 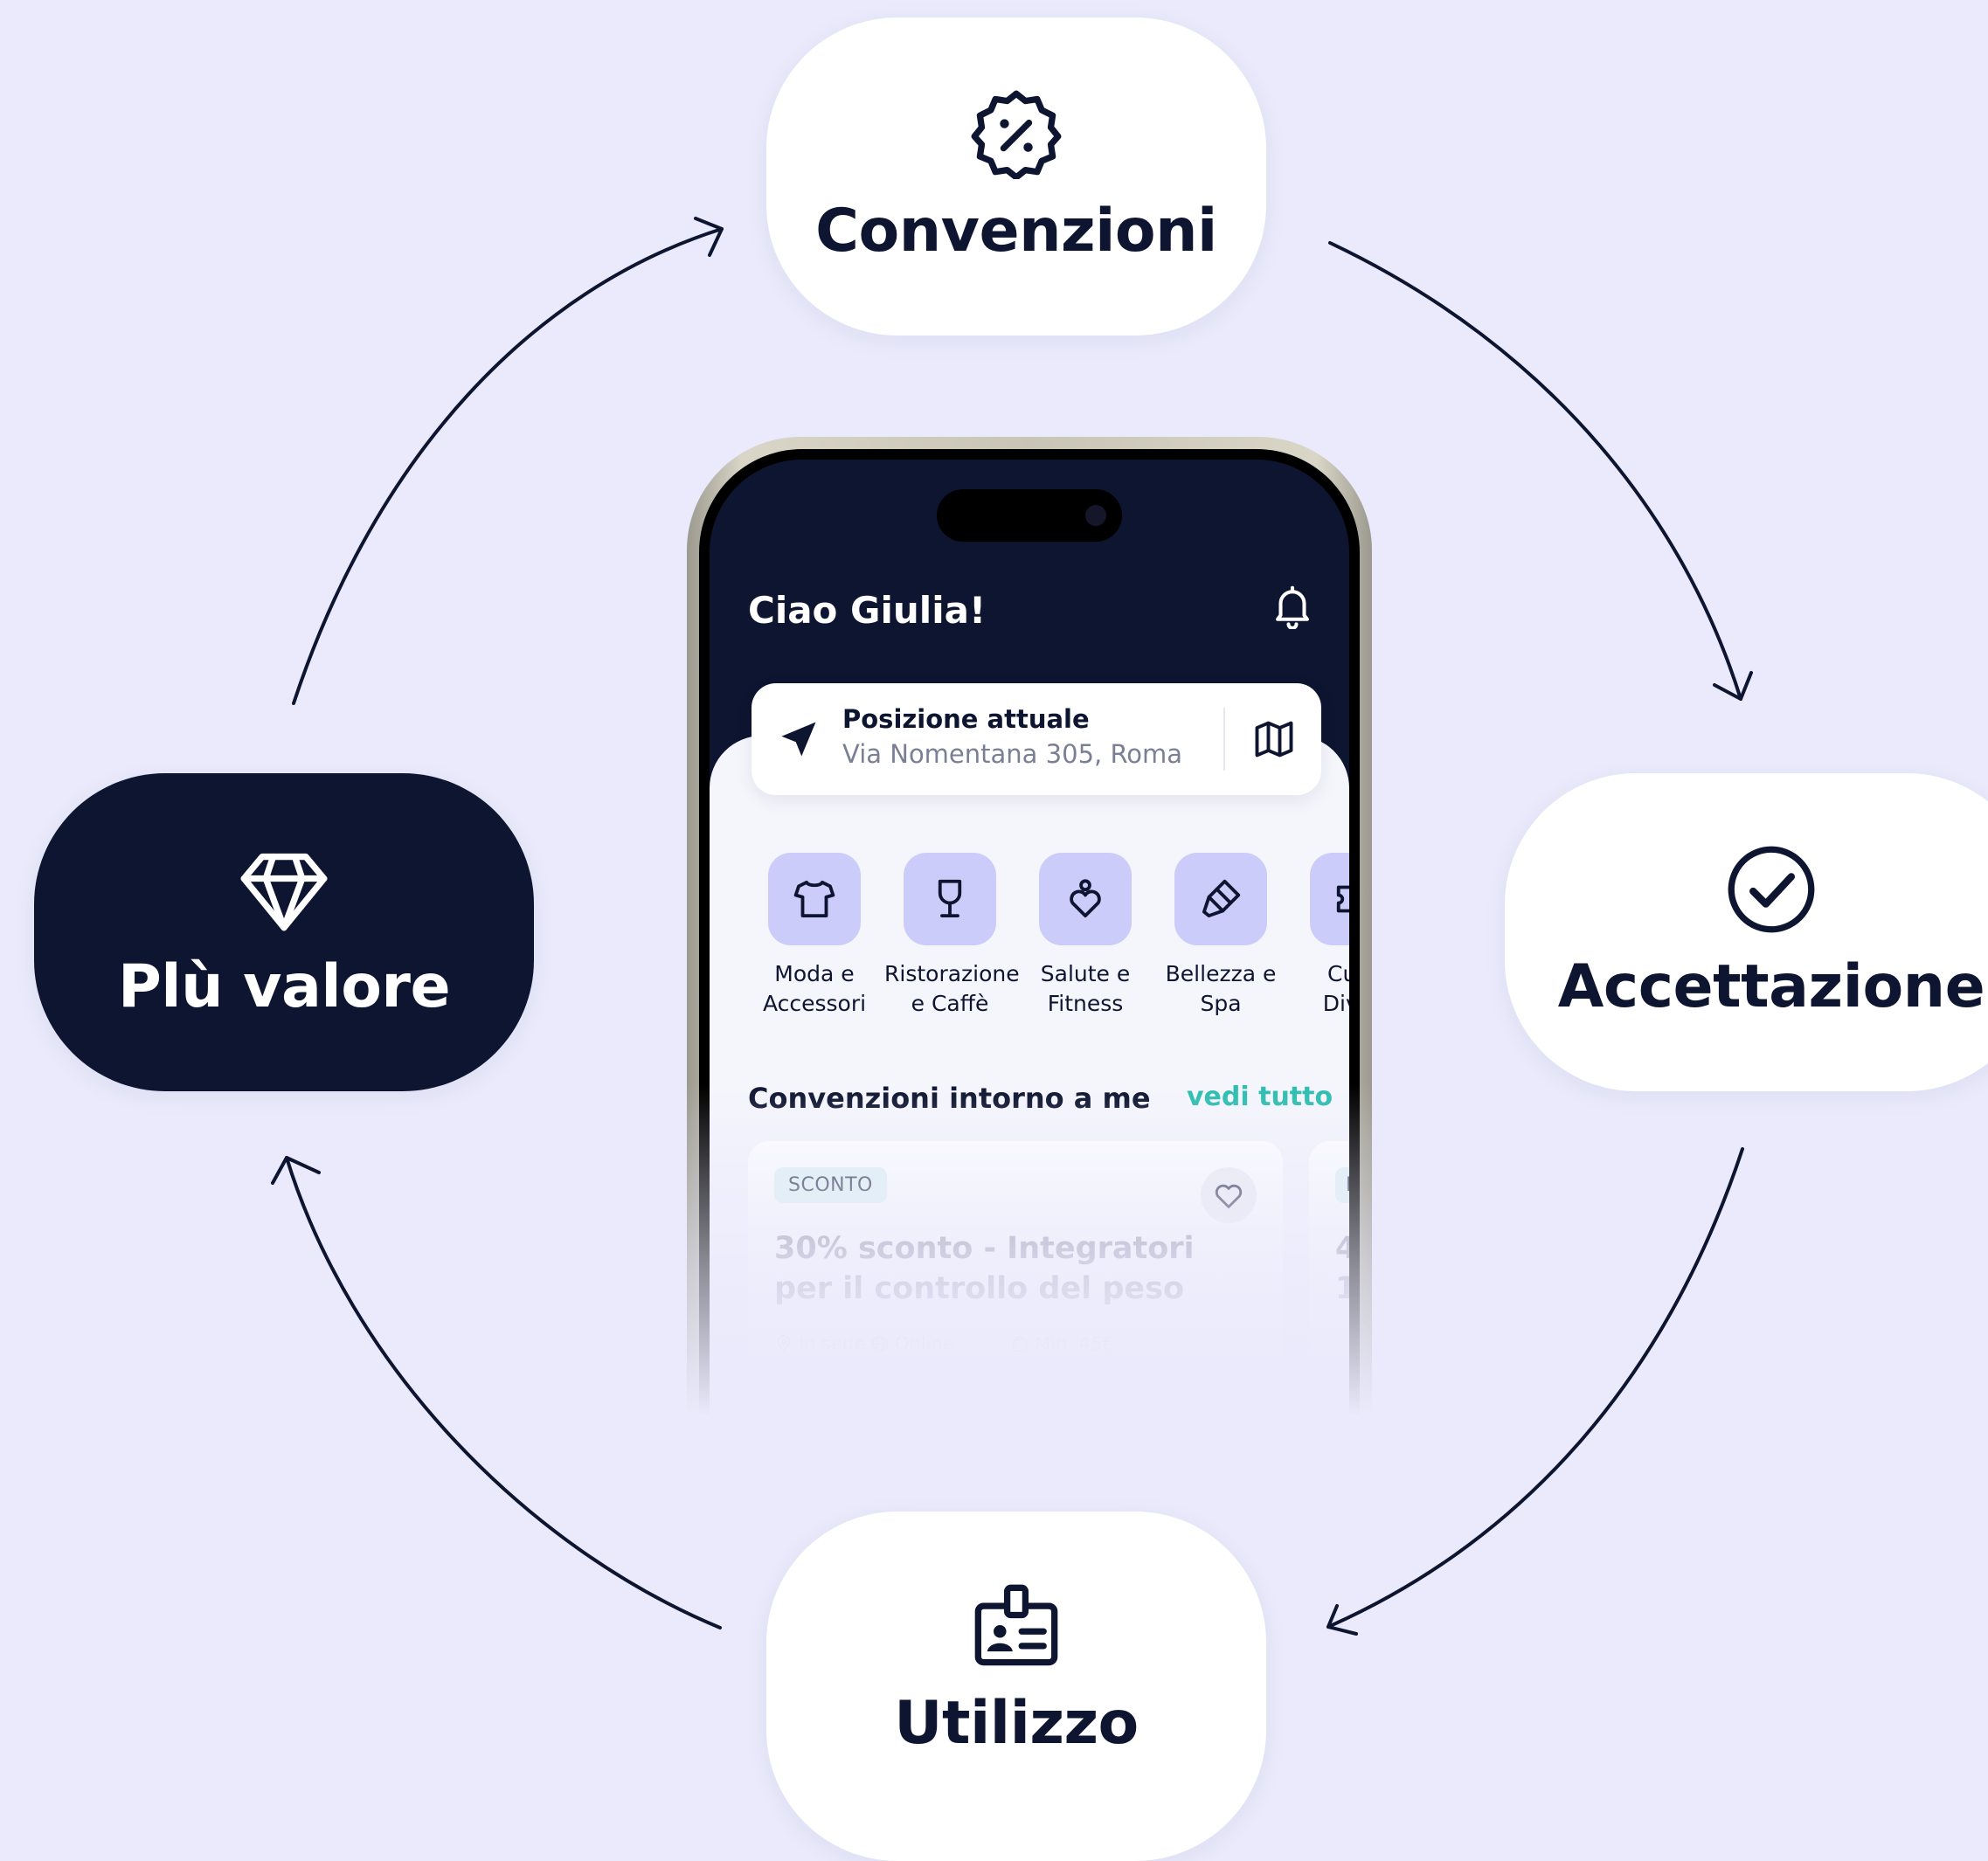 I want to click on category-label: Bellezza e Spa, so click(x=1221, y=988).